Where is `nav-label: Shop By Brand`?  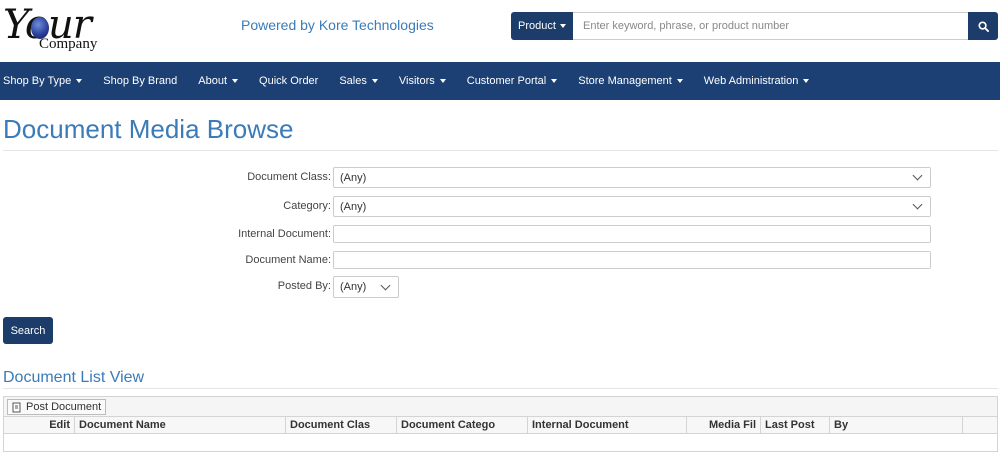 nav-label: Shop By Brand is located at coordinates (140, 81).